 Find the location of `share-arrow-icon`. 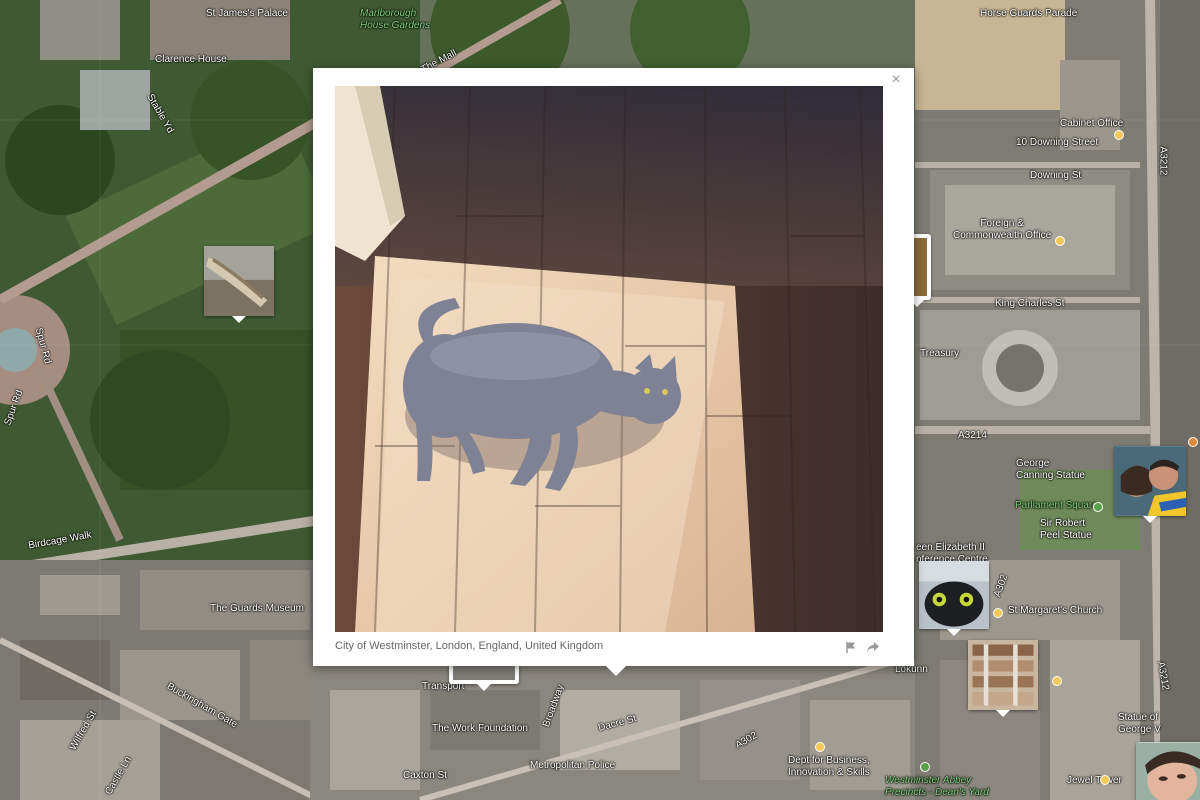

share-arrow-icon is located at coordinates (873, 647).